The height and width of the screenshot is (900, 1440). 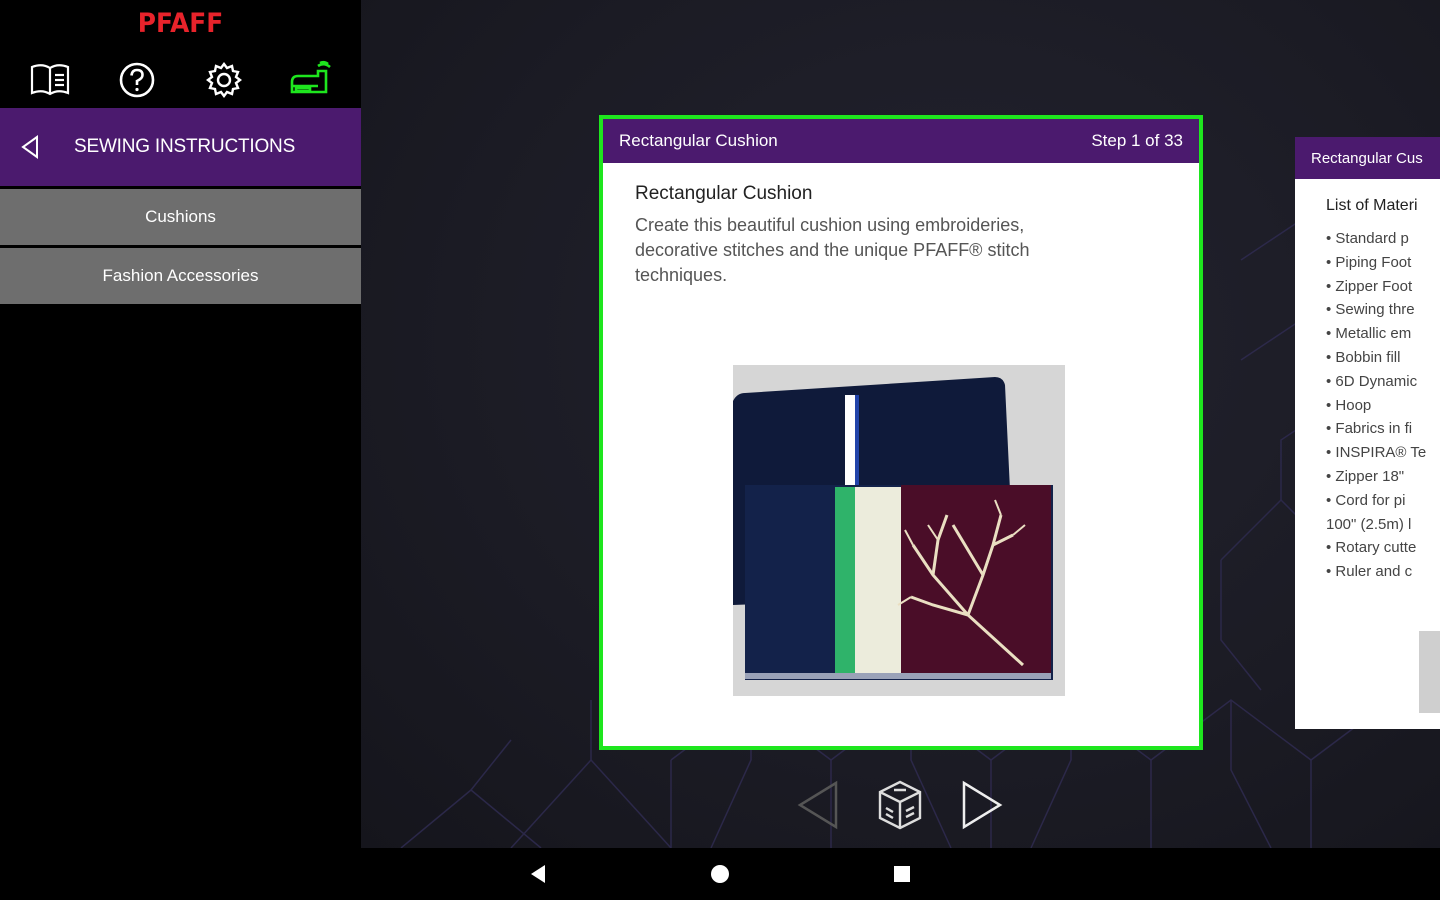 I want to click on nav-home-icon, so click(x=720, y=874).